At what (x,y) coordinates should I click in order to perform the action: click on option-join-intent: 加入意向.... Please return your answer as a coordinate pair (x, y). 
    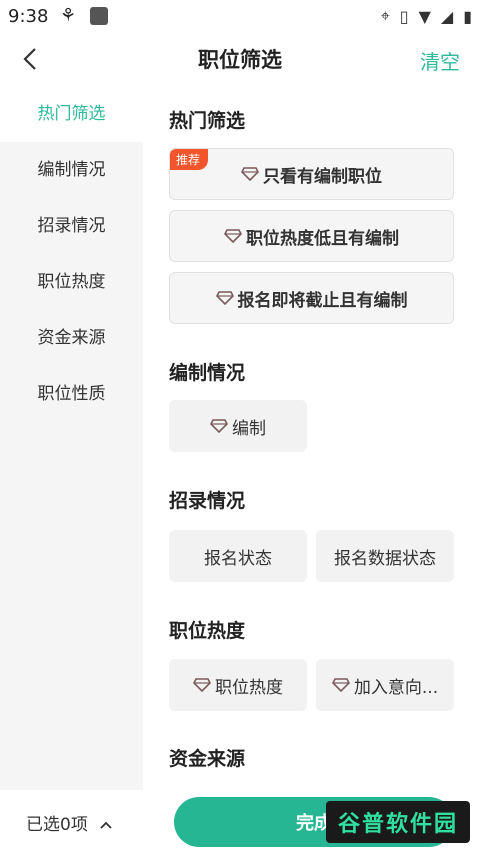
    Looking at the image, I should click on (385, 685).